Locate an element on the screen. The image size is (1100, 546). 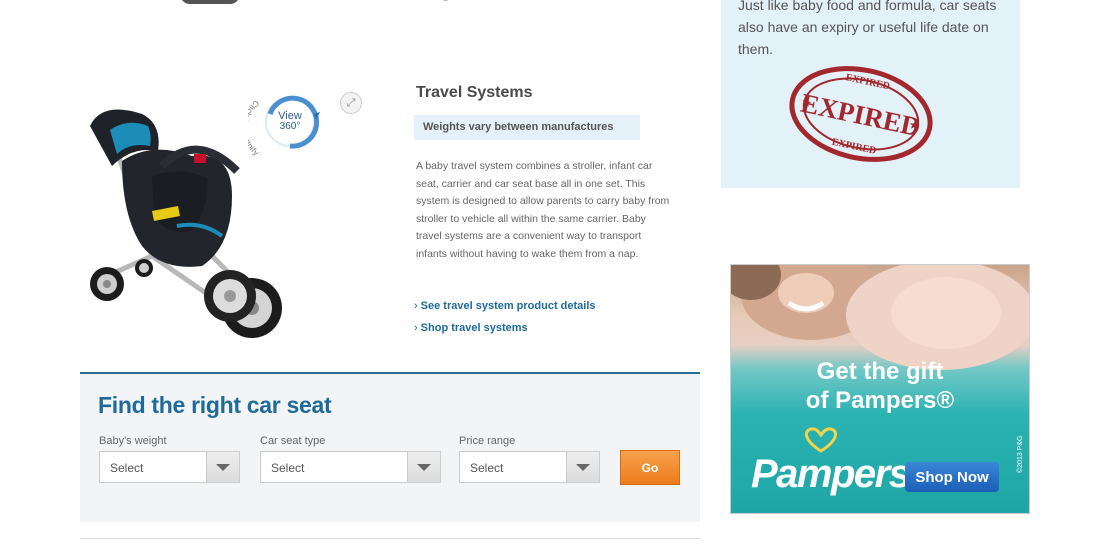
view360-caption-text: Click to magnify is located at coordinates (250, 127).